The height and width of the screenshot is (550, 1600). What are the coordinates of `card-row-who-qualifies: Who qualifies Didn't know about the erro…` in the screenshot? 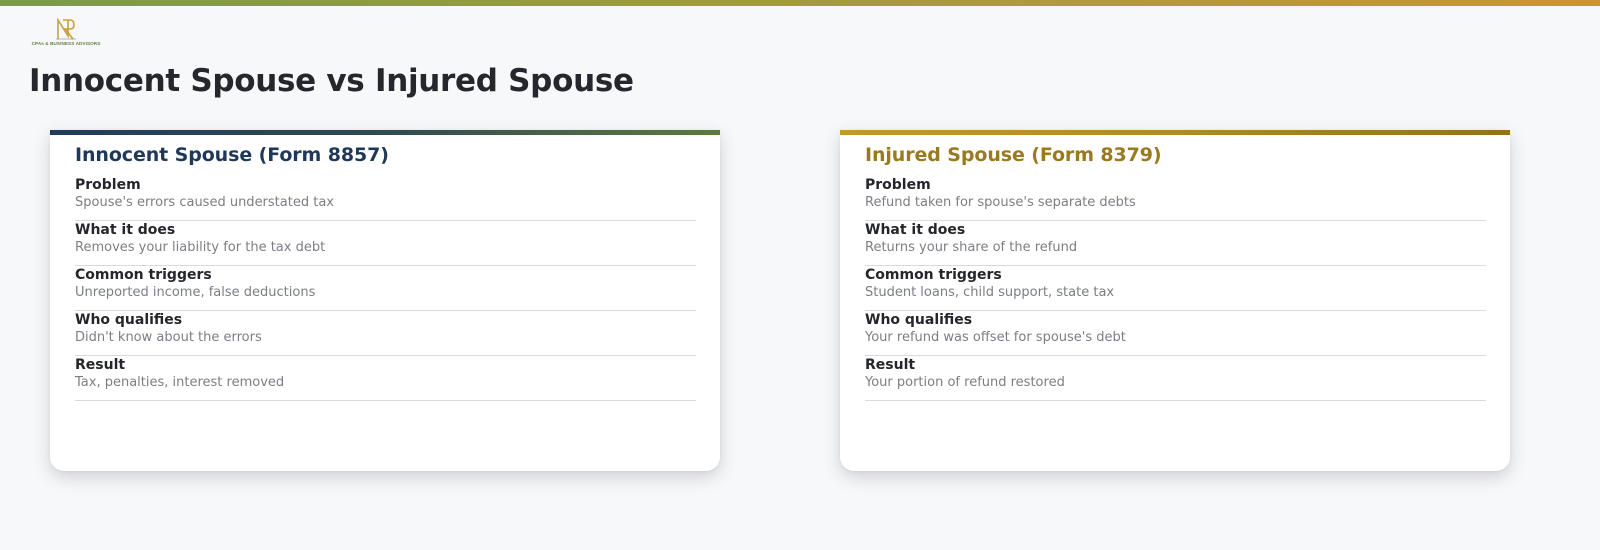 It's located at (385, 333).